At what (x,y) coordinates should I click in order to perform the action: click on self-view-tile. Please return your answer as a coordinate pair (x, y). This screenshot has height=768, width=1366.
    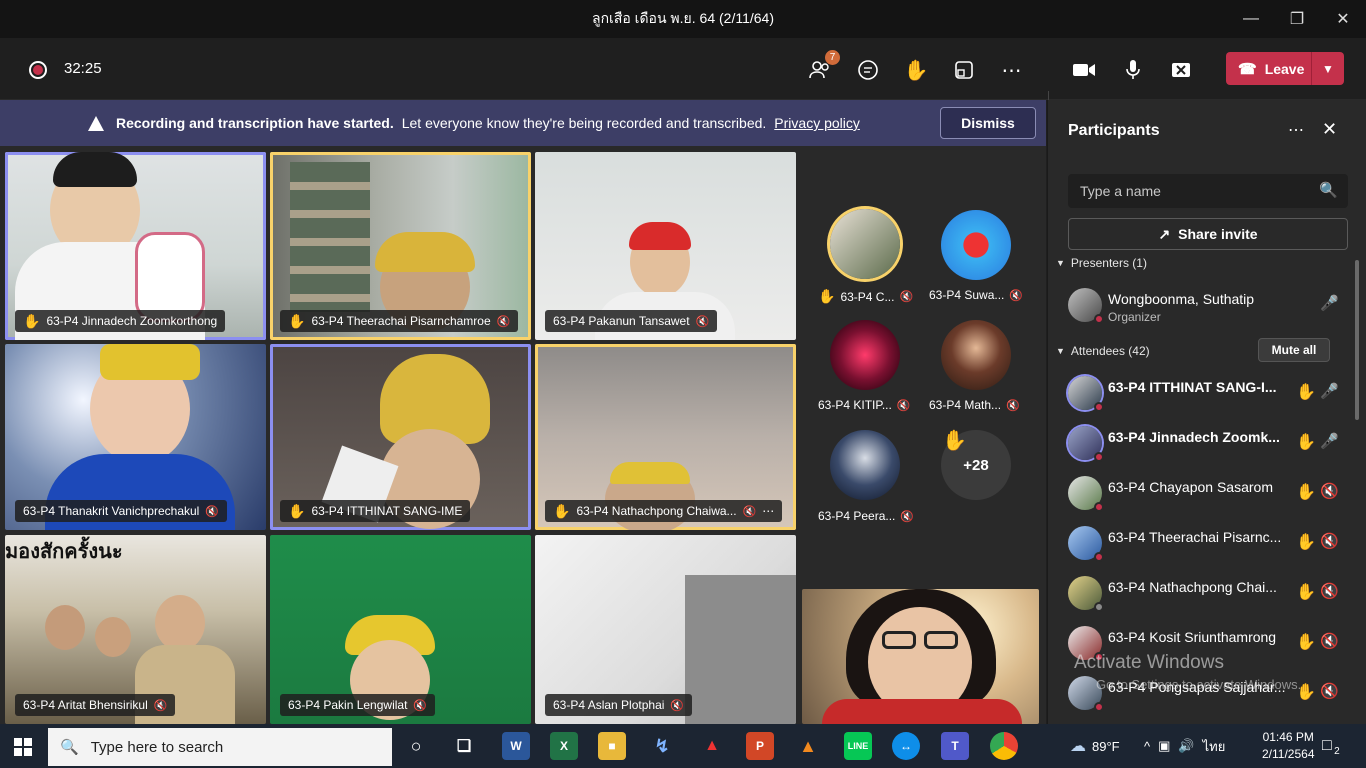
    Looking at the image, I should click on (920, 656).